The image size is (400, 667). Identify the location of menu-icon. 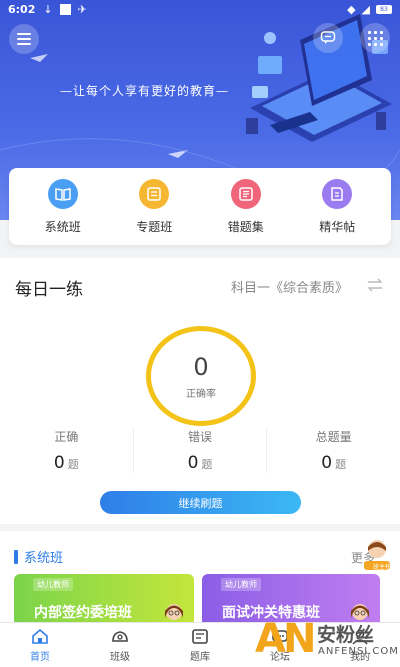
(24, 39).